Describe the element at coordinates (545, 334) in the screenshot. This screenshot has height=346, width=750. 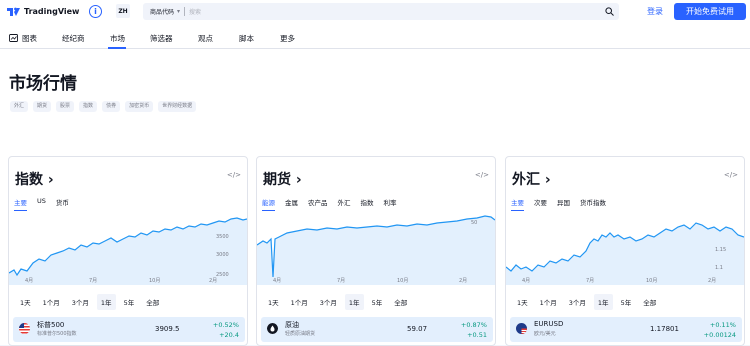
I see `symbol-description: 欧元/美元` at that location.